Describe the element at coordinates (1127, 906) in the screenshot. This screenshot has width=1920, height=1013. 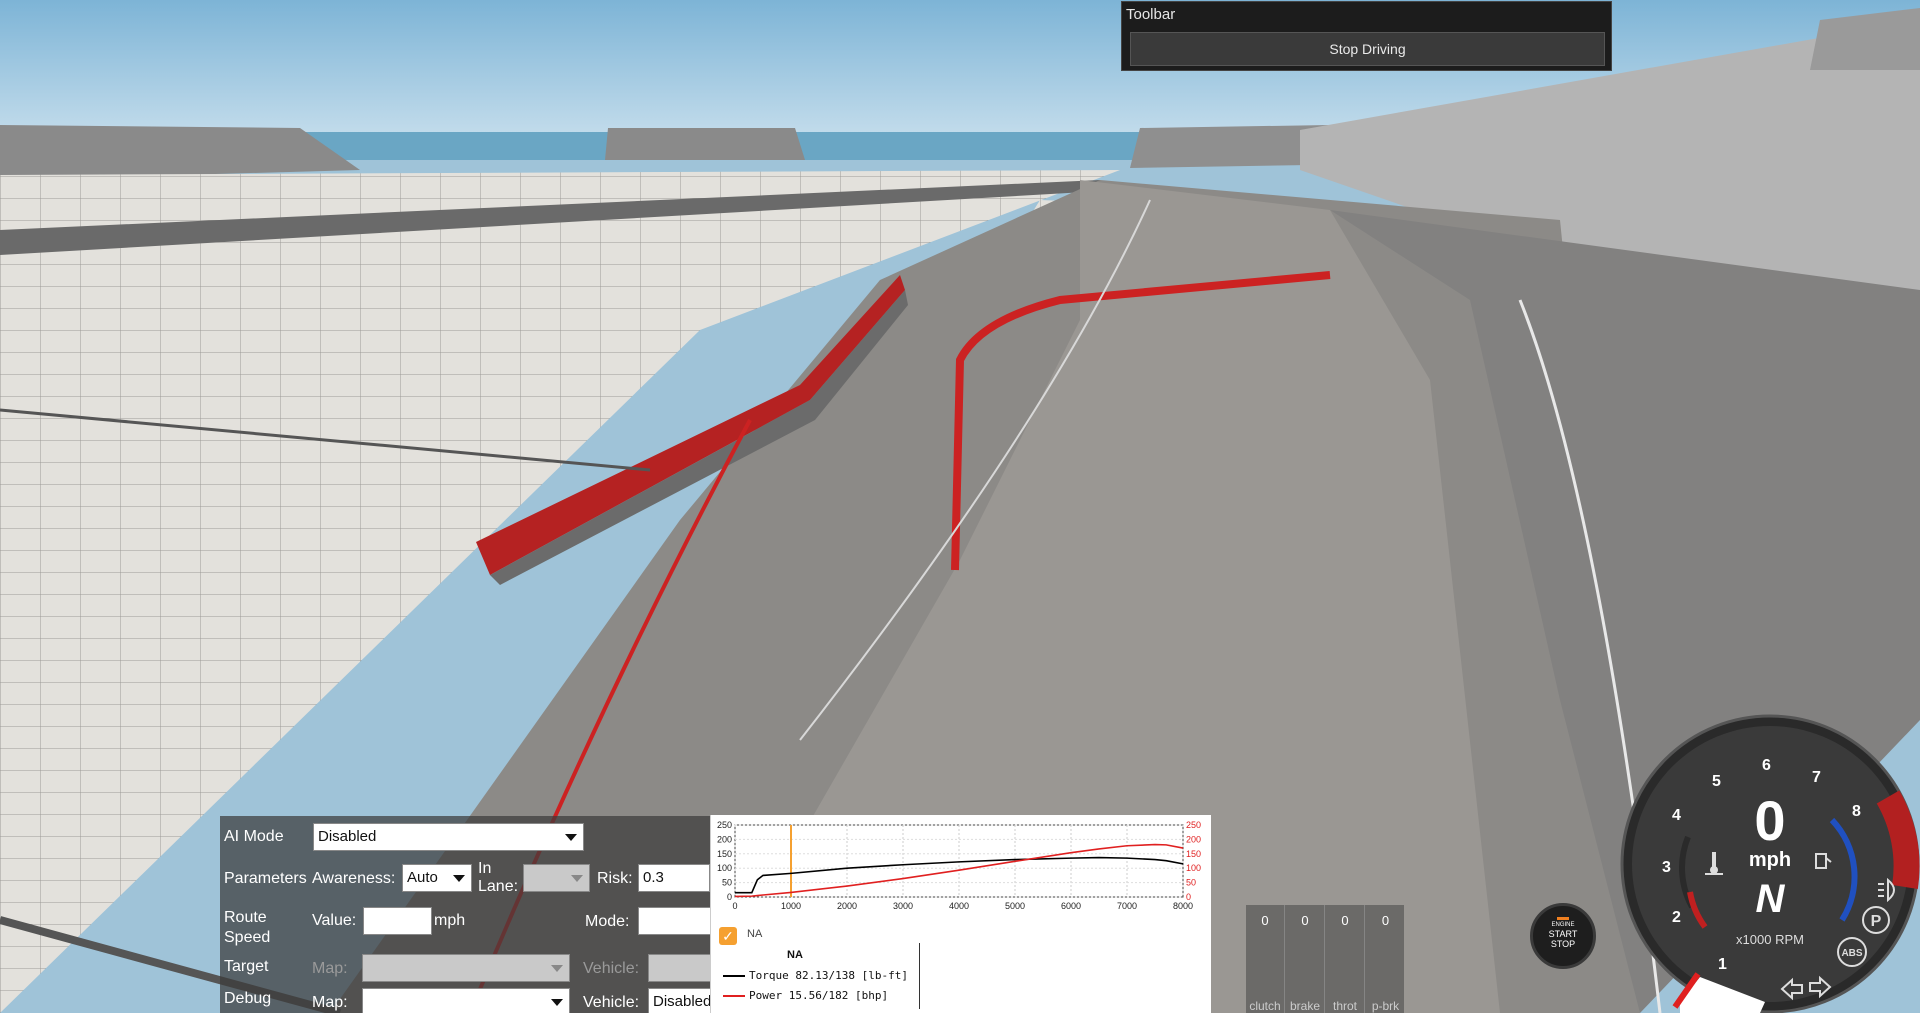
I see `x-tick-label: 7000` at that location.